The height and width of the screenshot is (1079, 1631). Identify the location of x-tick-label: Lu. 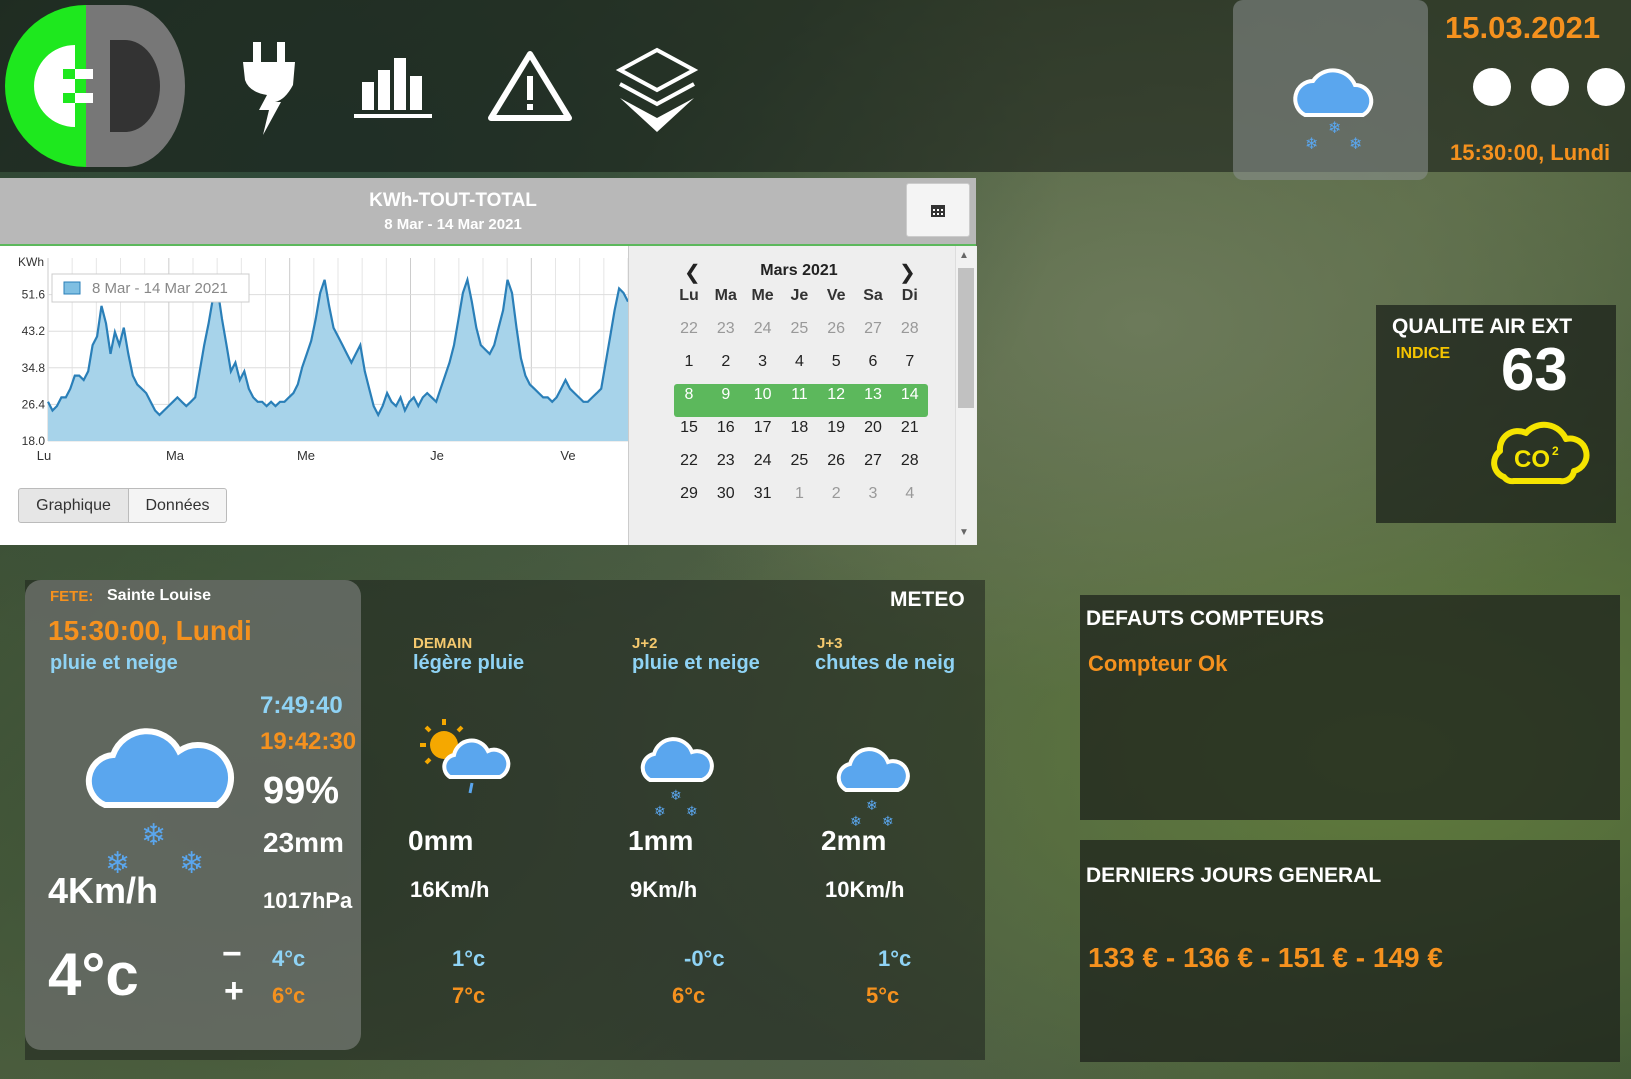
(44, 455).